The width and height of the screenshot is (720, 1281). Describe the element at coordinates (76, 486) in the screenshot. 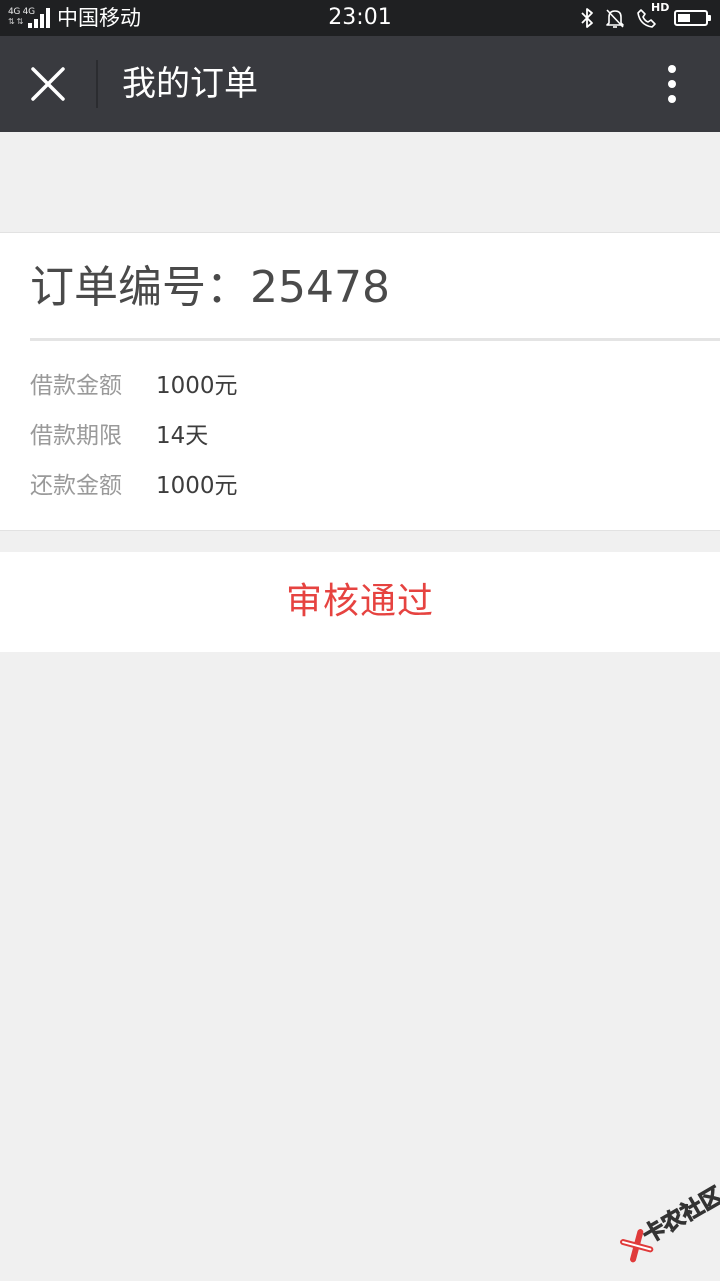

I see `repayment-amount-label: 还款金额` at that location.